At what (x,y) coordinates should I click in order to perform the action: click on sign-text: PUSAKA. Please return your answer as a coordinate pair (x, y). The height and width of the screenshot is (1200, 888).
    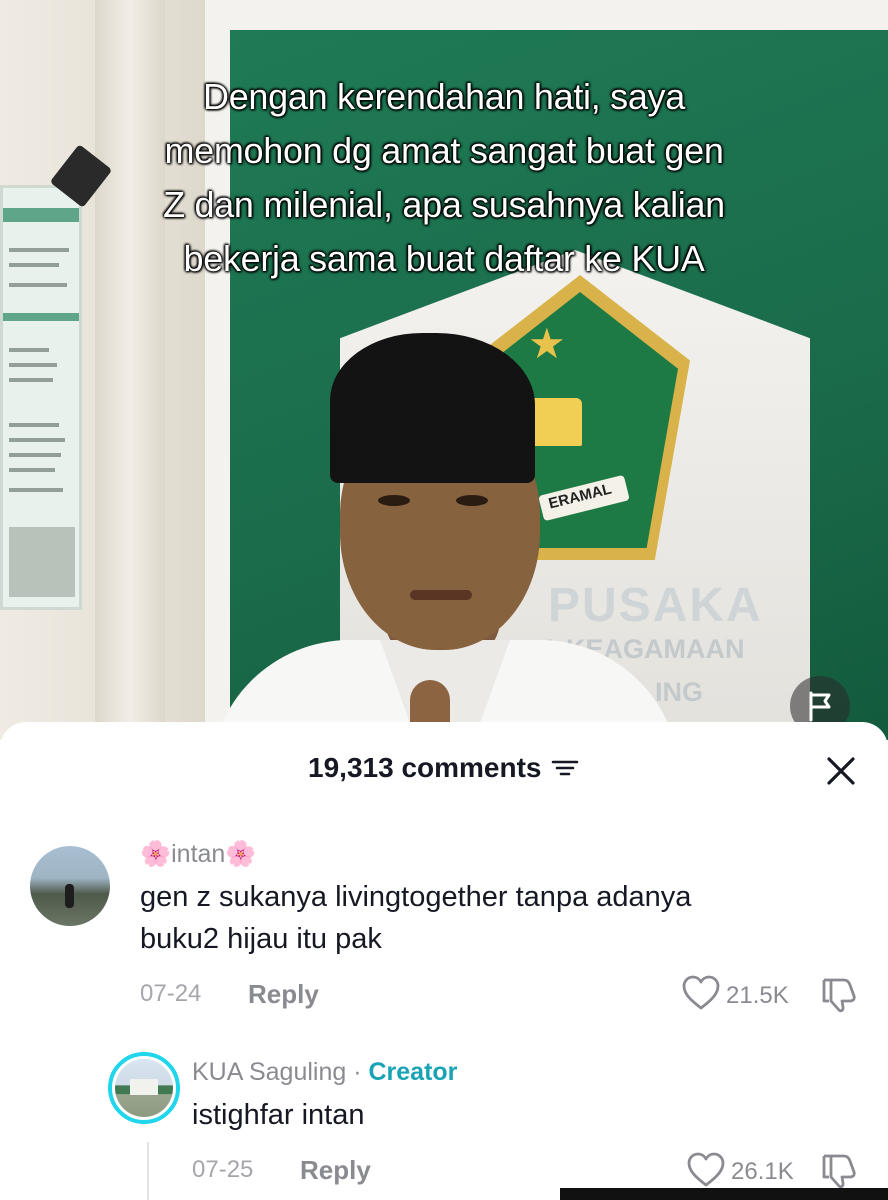
    Looking at the image, I should click on (655, 605).